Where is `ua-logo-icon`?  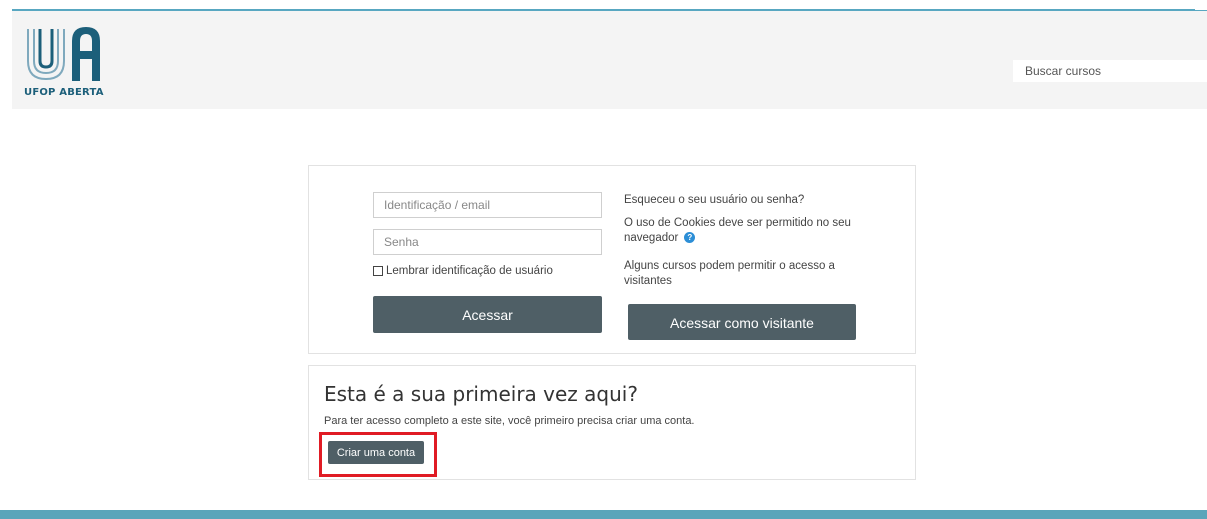 ua-logo-icon is located at coordinates (63, 54).